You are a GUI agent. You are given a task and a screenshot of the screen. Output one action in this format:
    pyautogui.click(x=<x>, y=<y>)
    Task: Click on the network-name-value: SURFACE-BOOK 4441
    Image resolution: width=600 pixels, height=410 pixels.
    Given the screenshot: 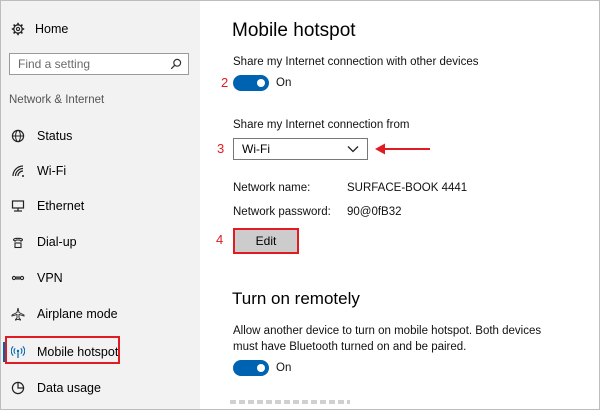 What is the action you would take?
    pyautogui.click(x=407, y=188)
    